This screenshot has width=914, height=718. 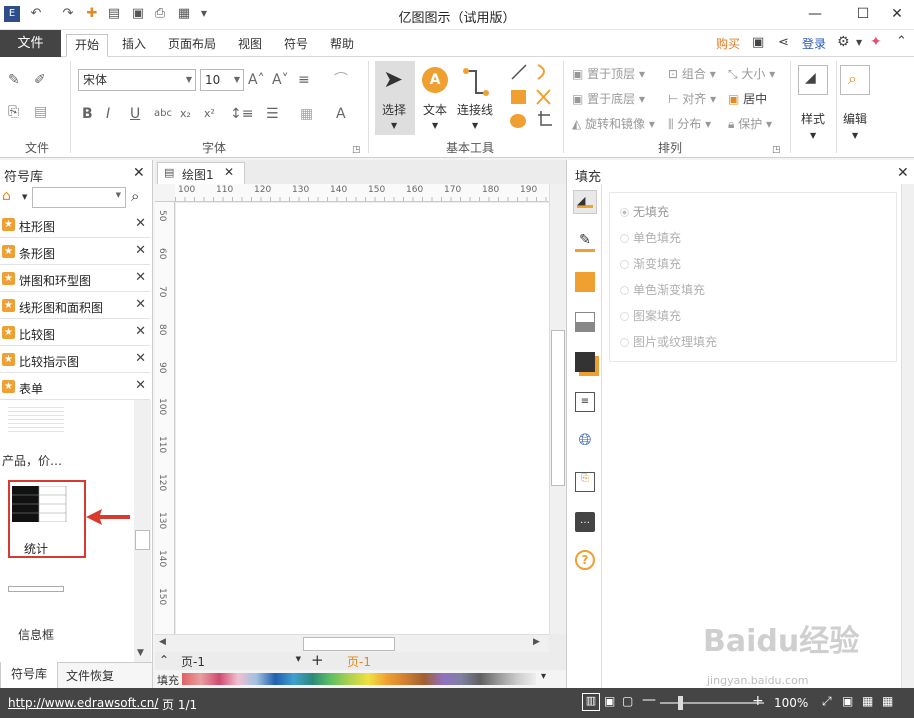 I want to click on page-view-icon: ▦, so click(x=887, y=701).